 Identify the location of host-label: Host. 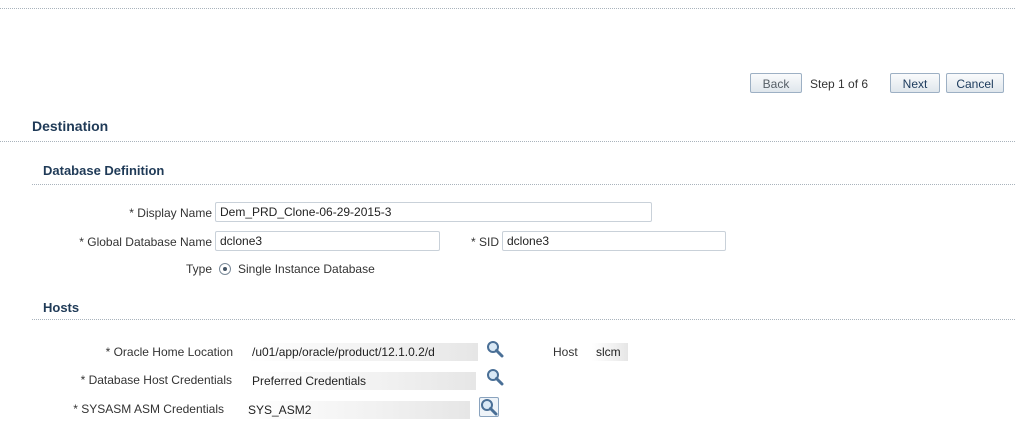
(565, 352).